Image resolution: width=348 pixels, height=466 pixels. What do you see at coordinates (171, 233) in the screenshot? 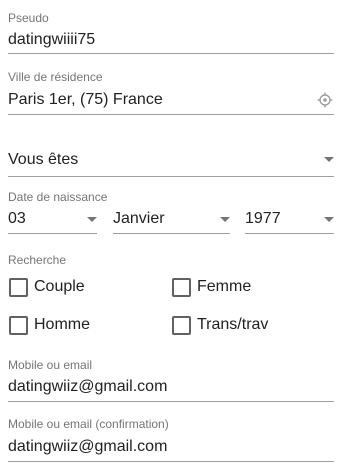
I see `month-underline` at bounding box center [171, 233].